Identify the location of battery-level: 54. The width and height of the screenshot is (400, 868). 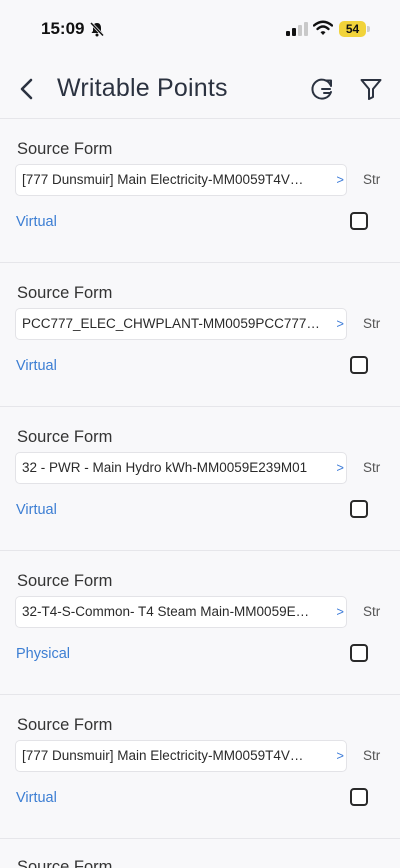
(352, 29).